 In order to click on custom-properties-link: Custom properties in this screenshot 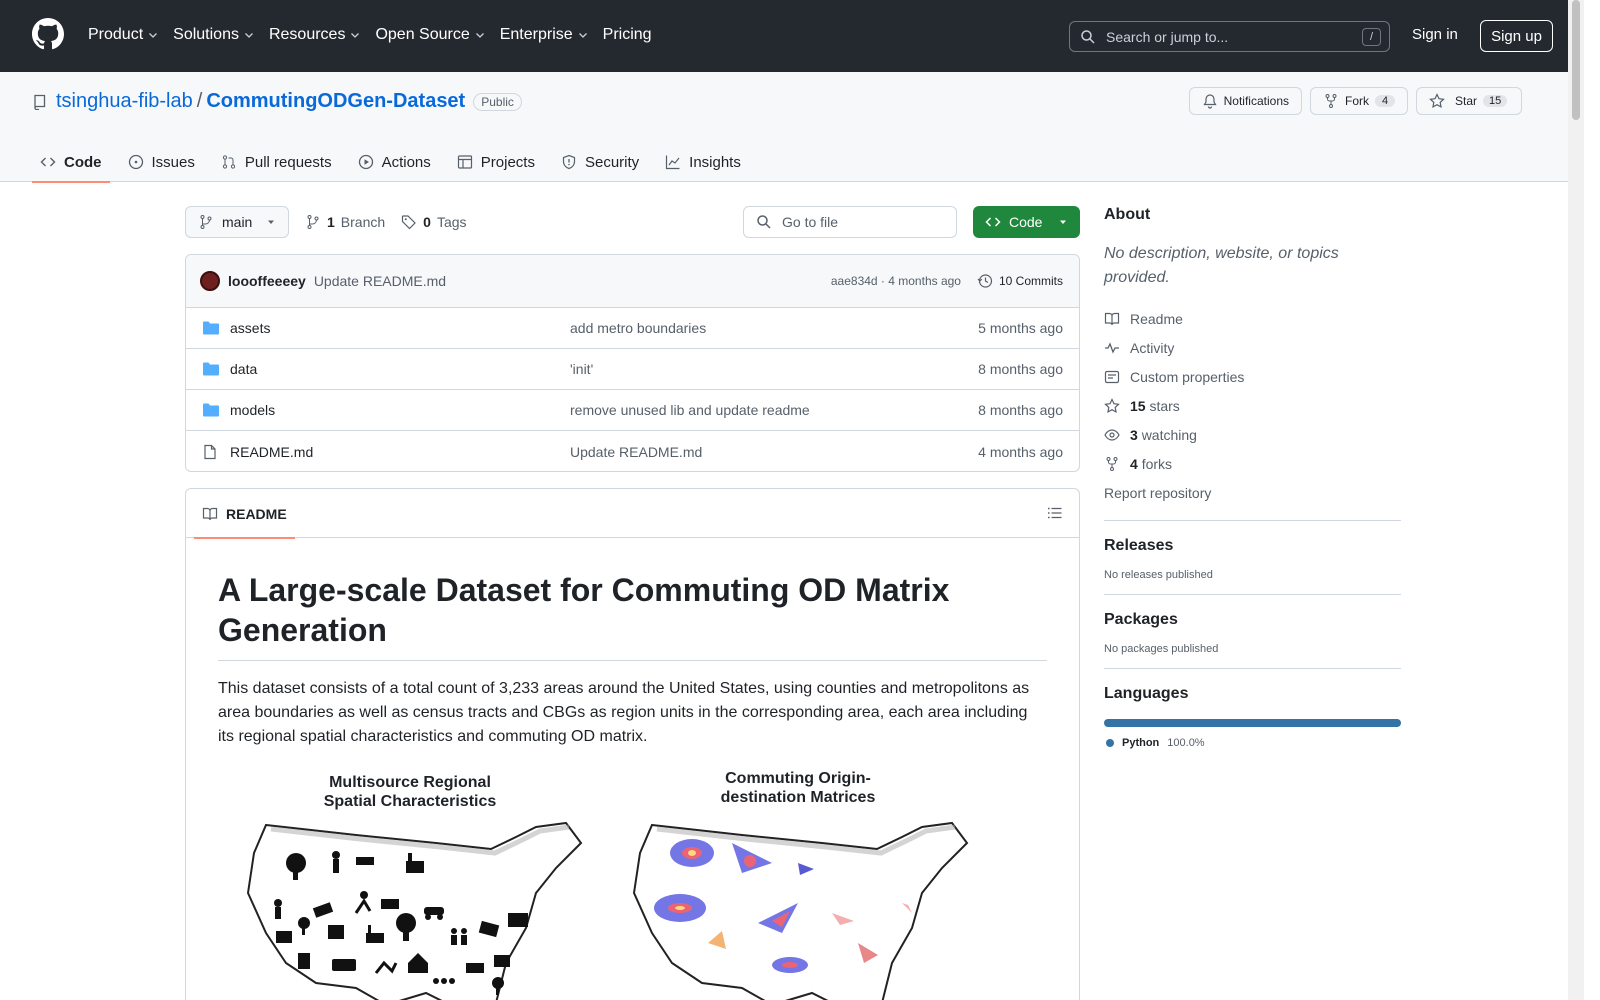, I will do `click(1252, 376)`.